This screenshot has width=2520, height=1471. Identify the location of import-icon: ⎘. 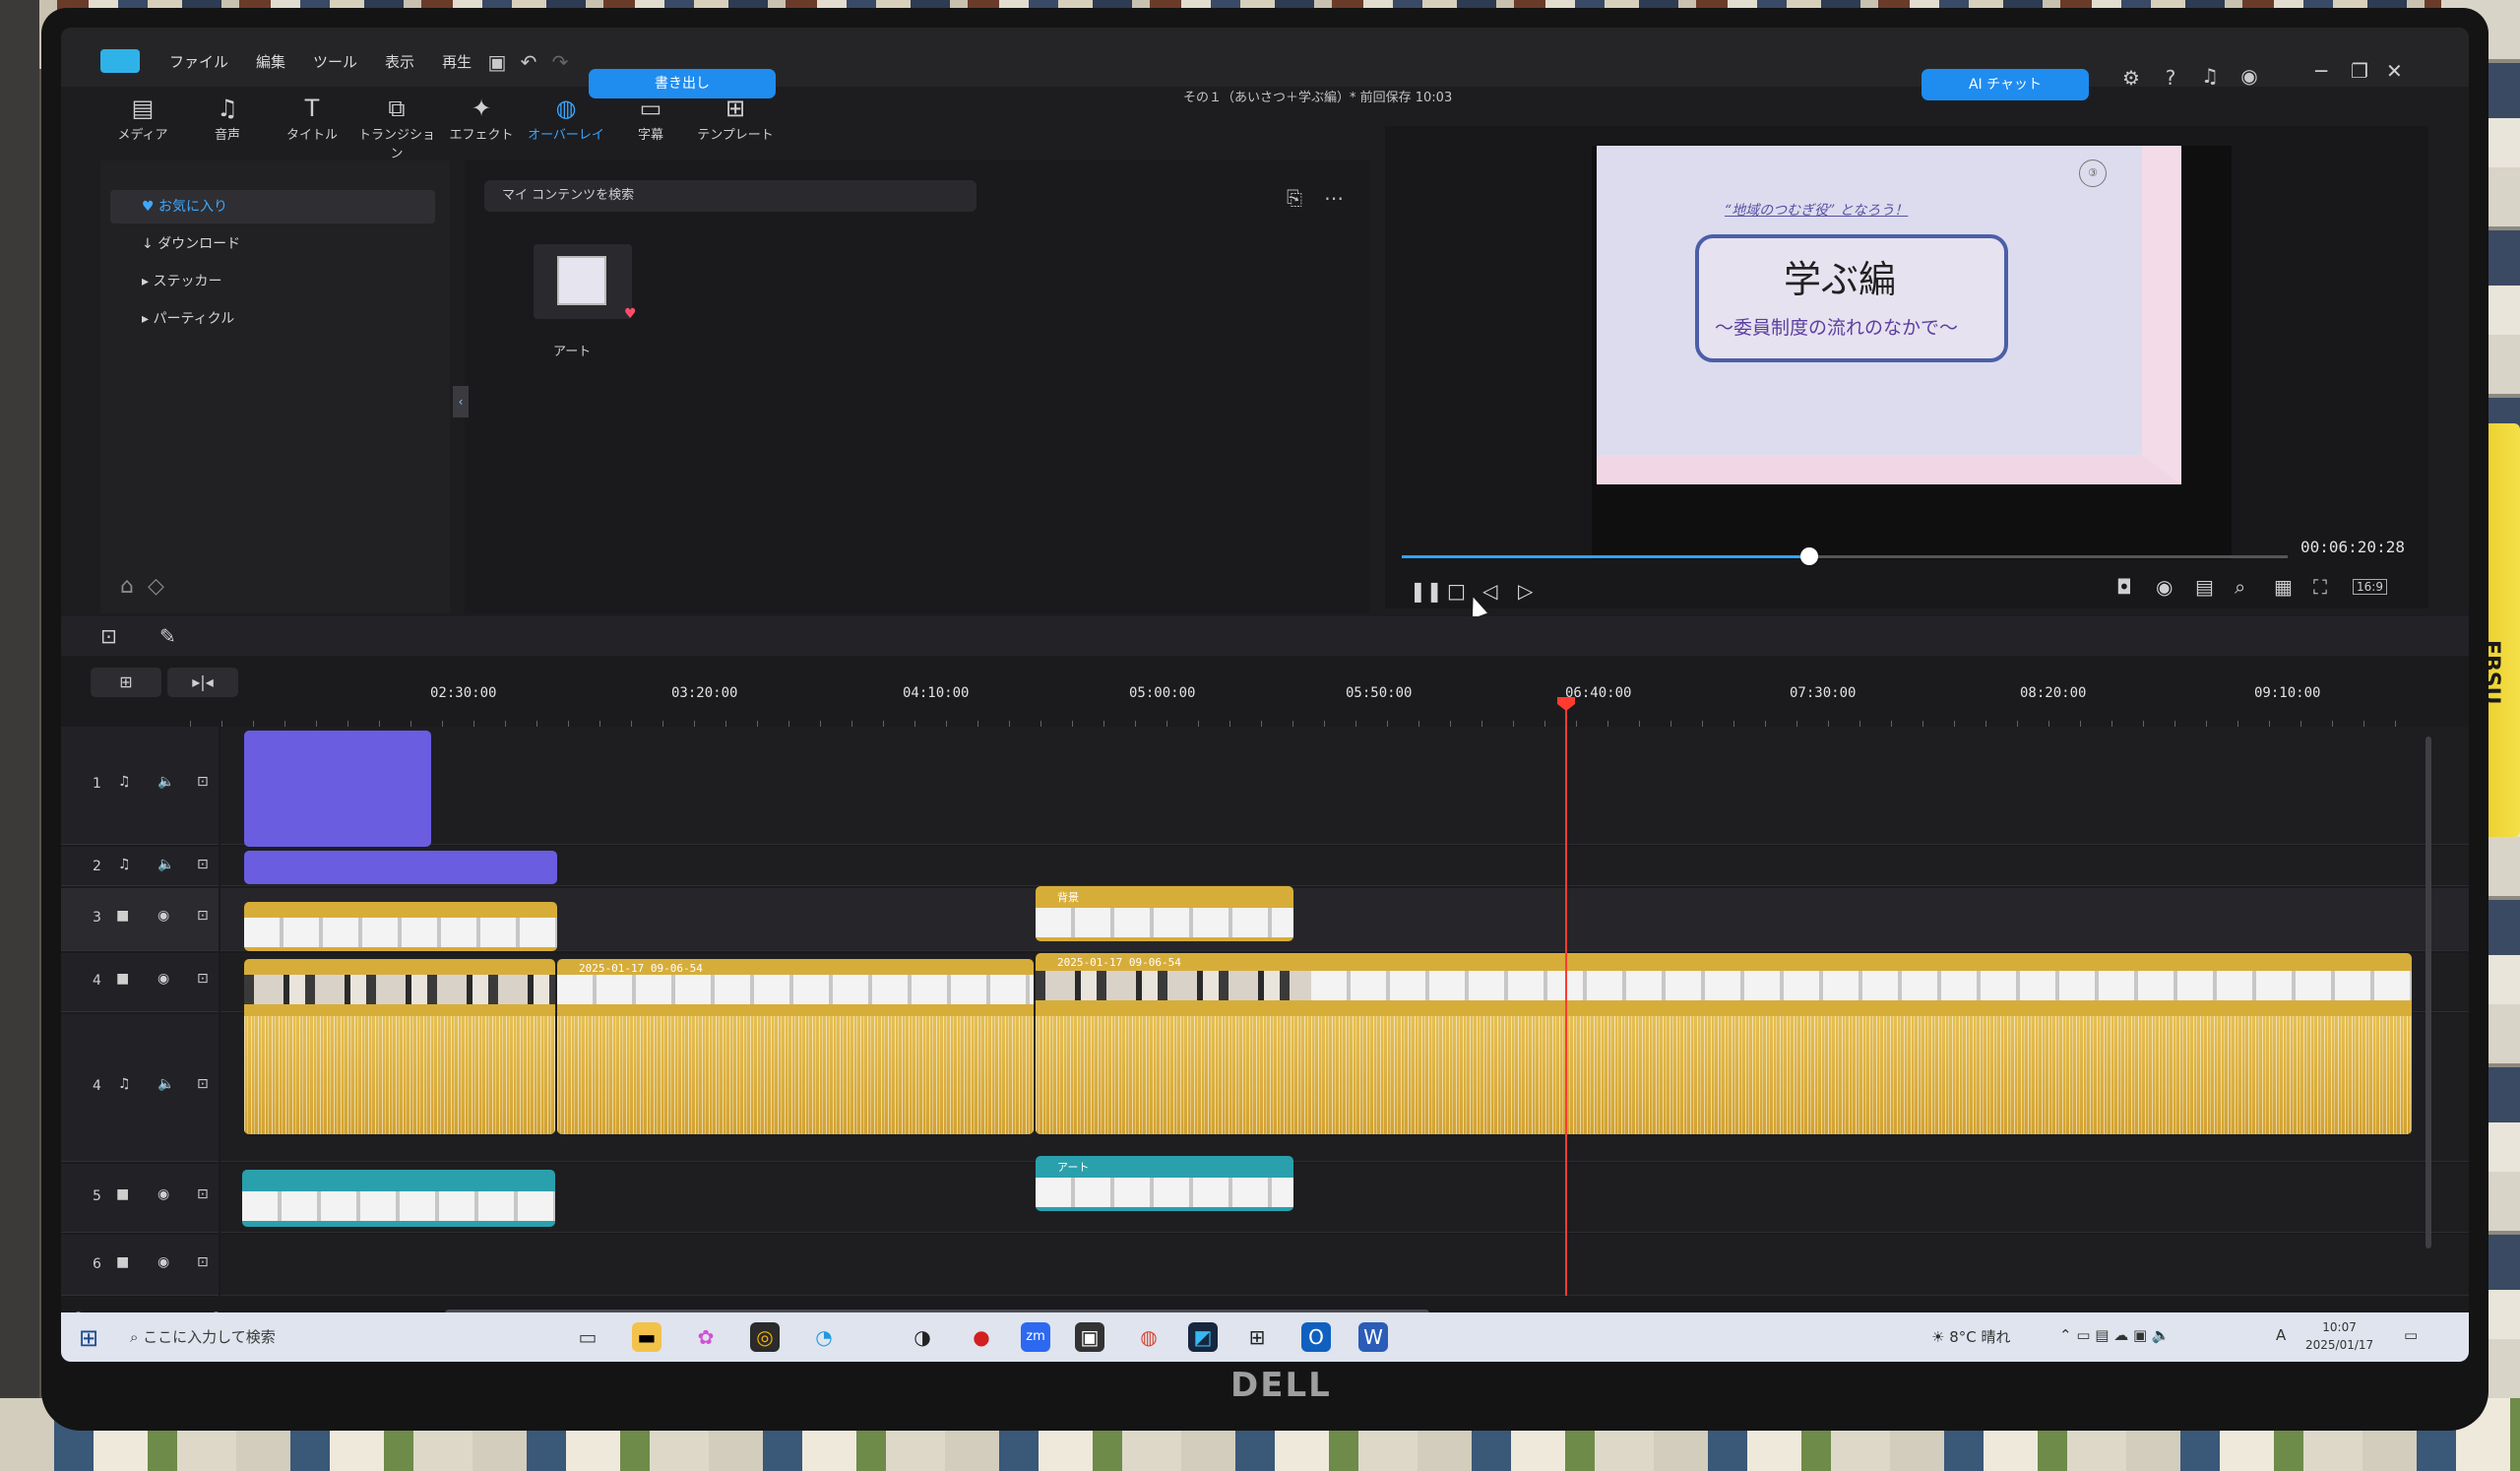
(1294, 198).